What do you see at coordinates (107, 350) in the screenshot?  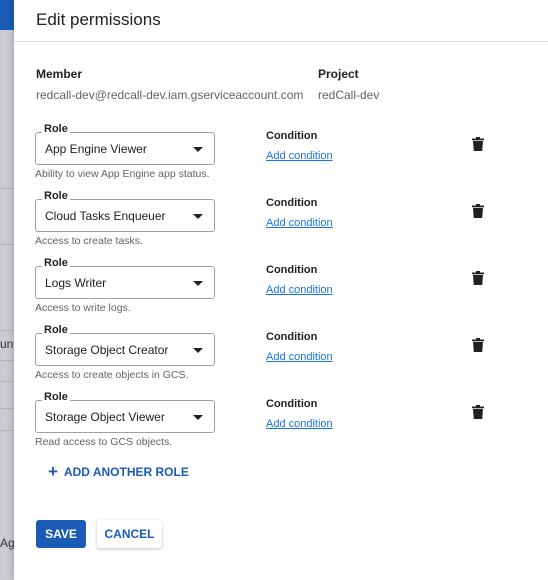 I see `role-select-value: Storage Object Creator` at bounding box center [107, 350].